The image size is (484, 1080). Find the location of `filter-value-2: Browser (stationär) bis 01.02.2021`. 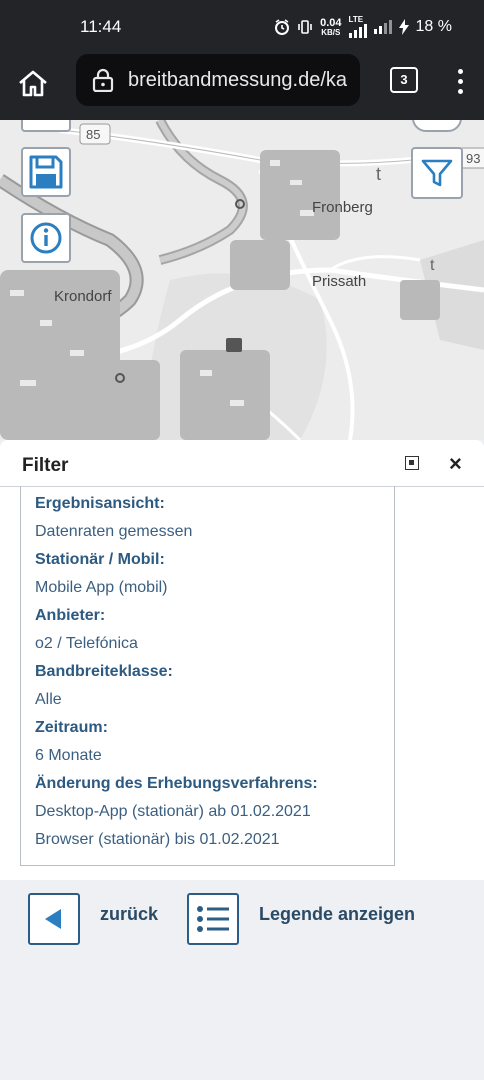

filter-value-2: Browser (stationär) bis 01.02.2021 is located at coordinates (157, 839).